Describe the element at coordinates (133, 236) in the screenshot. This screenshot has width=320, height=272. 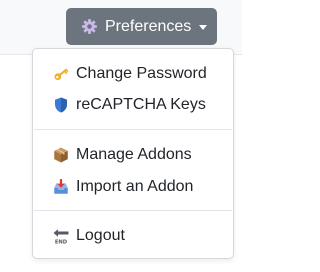
I see `menu-item-logout: END Logout` at that location.